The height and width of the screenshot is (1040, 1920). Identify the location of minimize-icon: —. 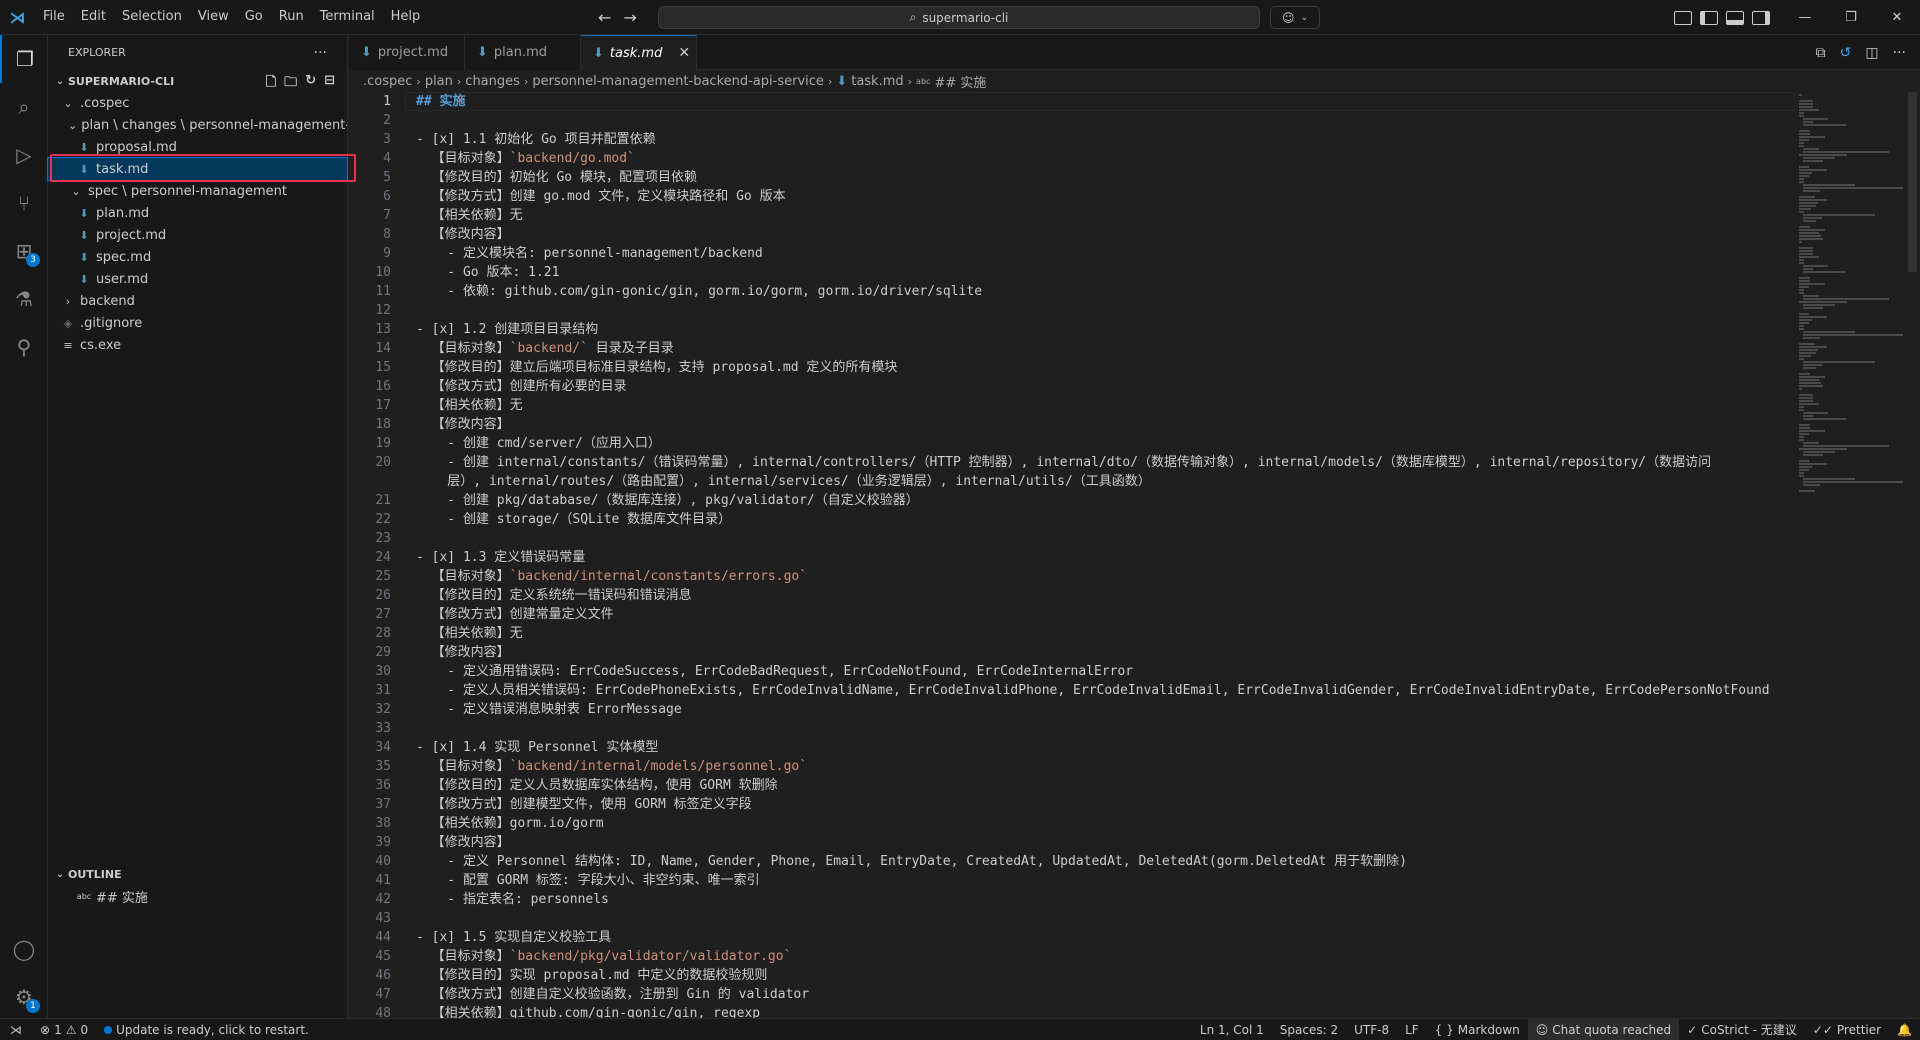
(1805, 17).